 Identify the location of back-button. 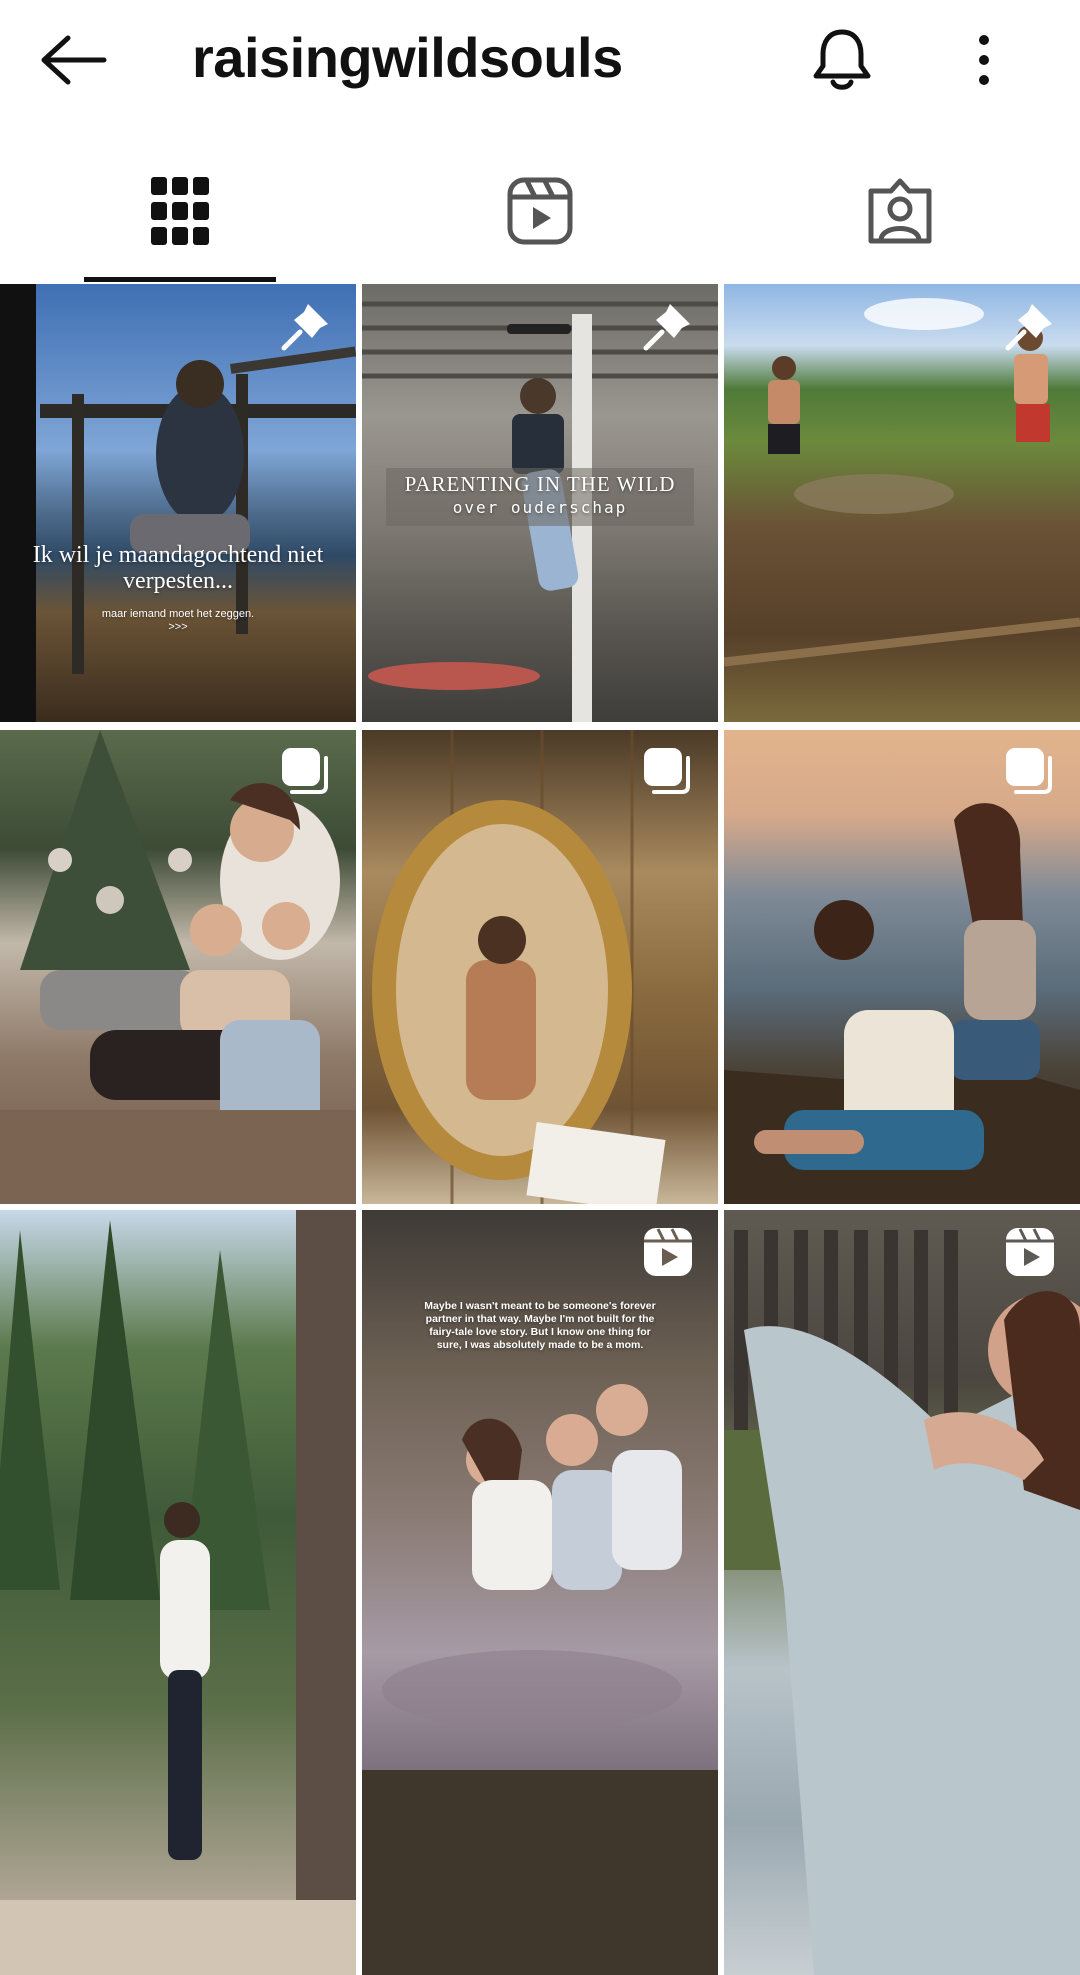
(72, 60).